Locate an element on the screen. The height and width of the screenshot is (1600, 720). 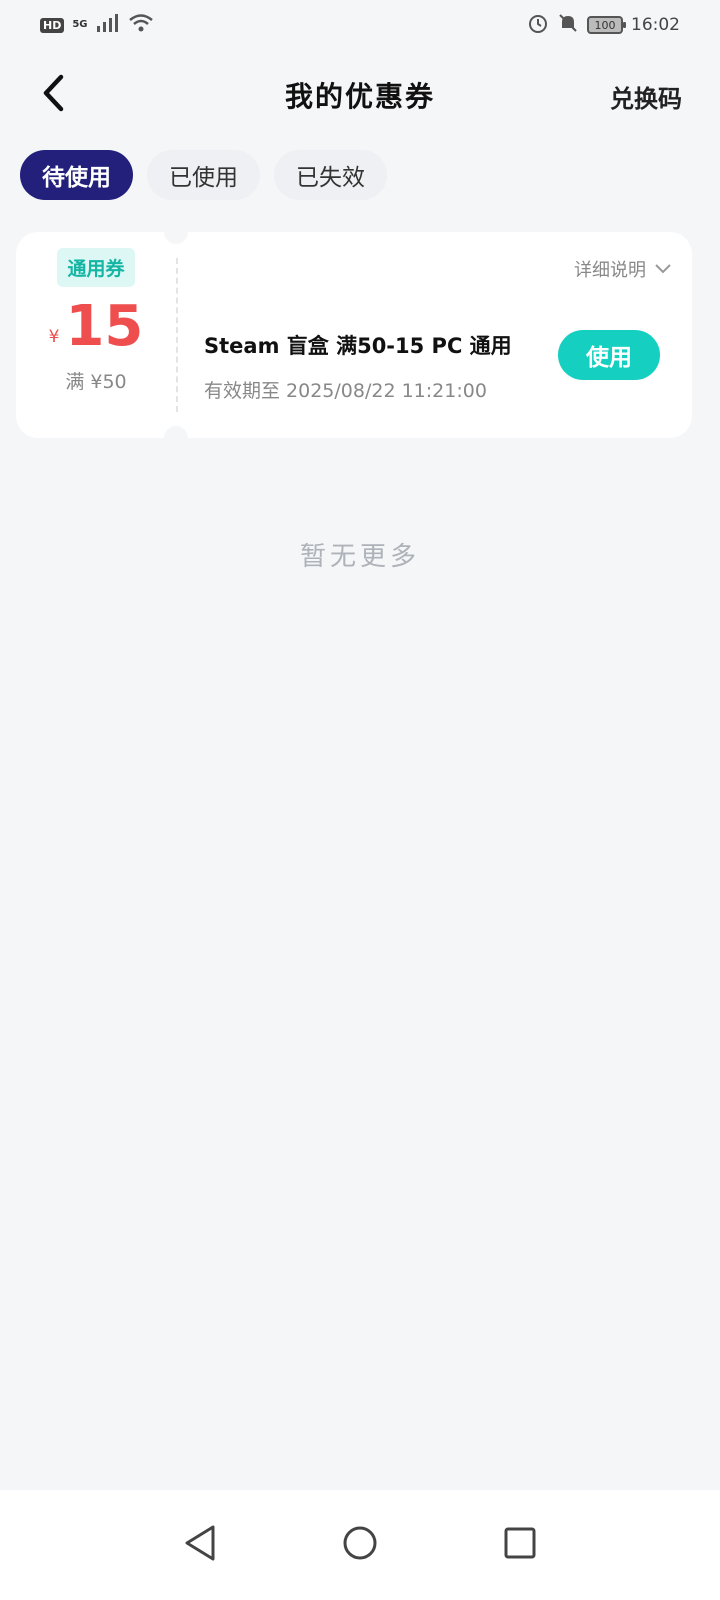
status-time: 16:02 is located at coordinates (655, 25).